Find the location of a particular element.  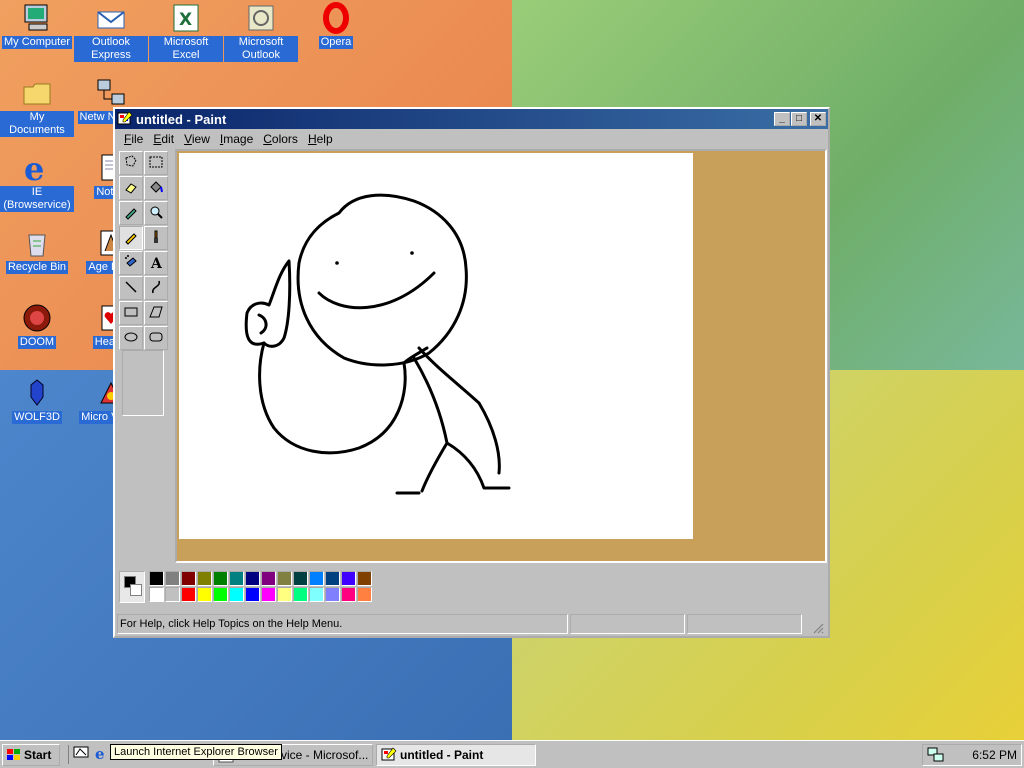

tool-polygon is located at coordinates (156, 313).